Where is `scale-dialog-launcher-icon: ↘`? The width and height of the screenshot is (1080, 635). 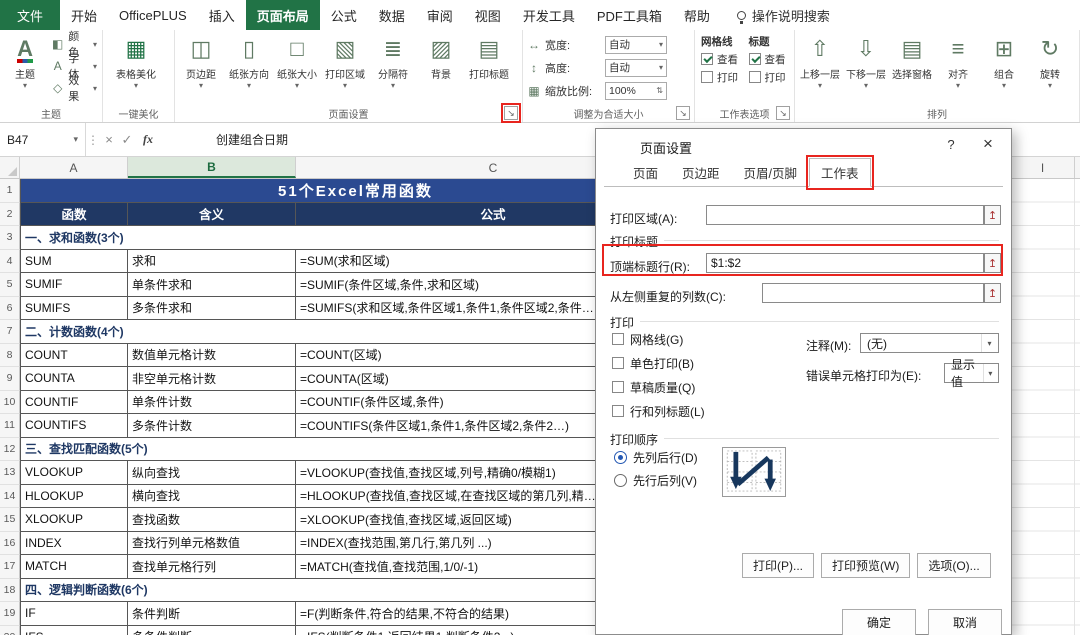
scale-dialog-launcher-icon: ↘ is located at coordinates (683, 113).